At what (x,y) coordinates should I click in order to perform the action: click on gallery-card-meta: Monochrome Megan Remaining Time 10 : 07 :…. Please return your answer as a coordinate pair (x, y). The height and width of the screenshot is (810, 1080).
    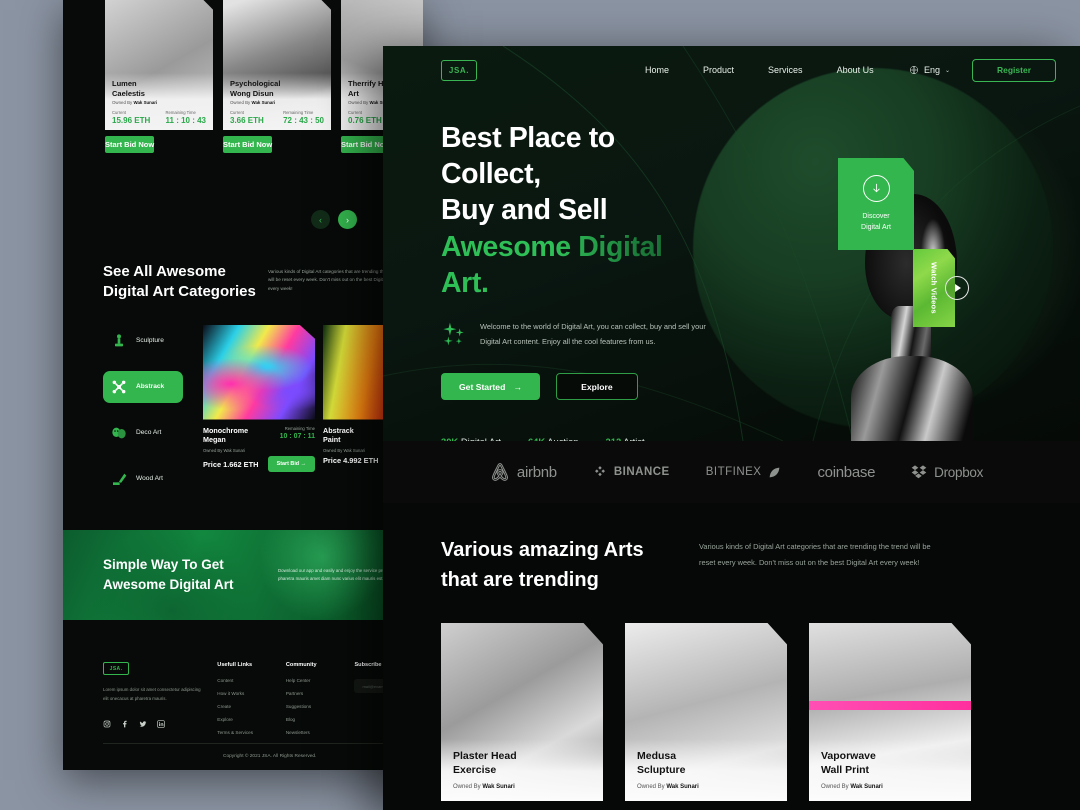
    Looking at the image, I should click on (259, 435).